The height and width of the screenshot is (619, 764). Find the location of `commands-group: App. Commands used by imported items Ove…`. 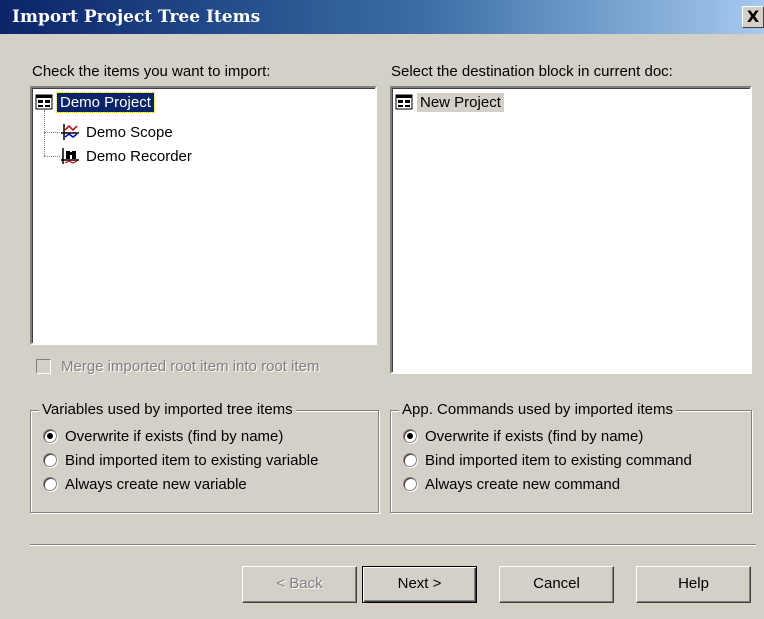

commands-group: App. Commands used by imported items Ove… is located at coordinates (571, 457).